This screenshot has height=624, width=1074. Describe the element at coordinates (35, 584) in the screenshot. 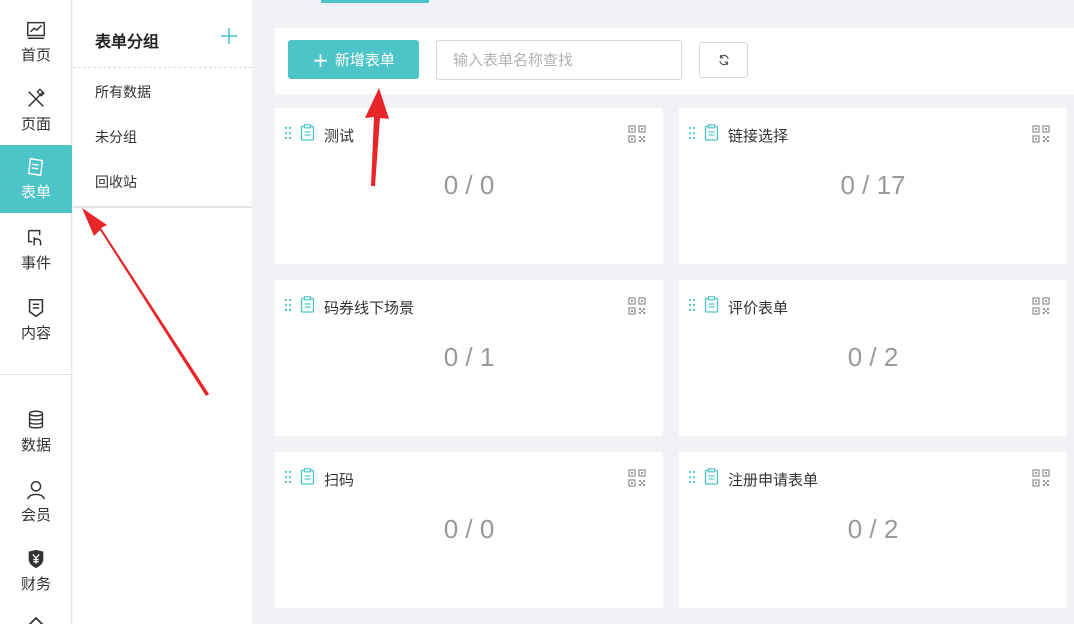

I see `nav-label-finance: 财务` at that location.